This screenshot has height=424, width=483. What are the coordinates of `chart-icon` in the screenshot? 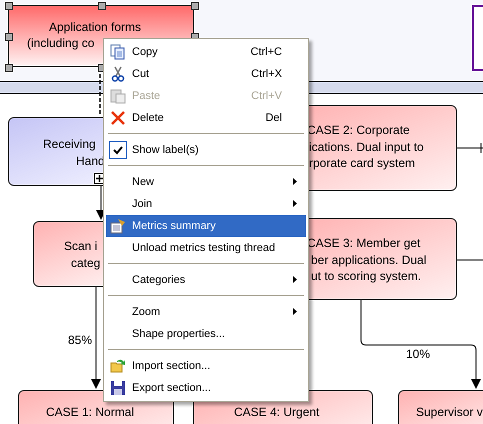 It's located at (118, 226).